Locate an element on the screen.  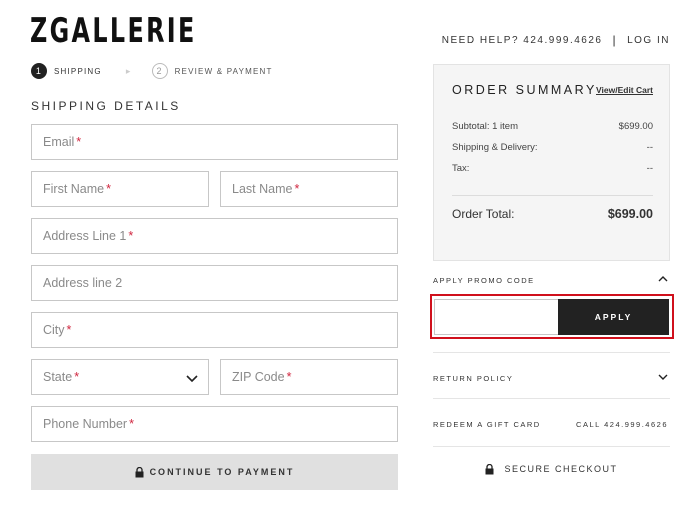
top-links: NEED HELP? 424.999.4626 | LOG IN is located at coordinates (556, 40).